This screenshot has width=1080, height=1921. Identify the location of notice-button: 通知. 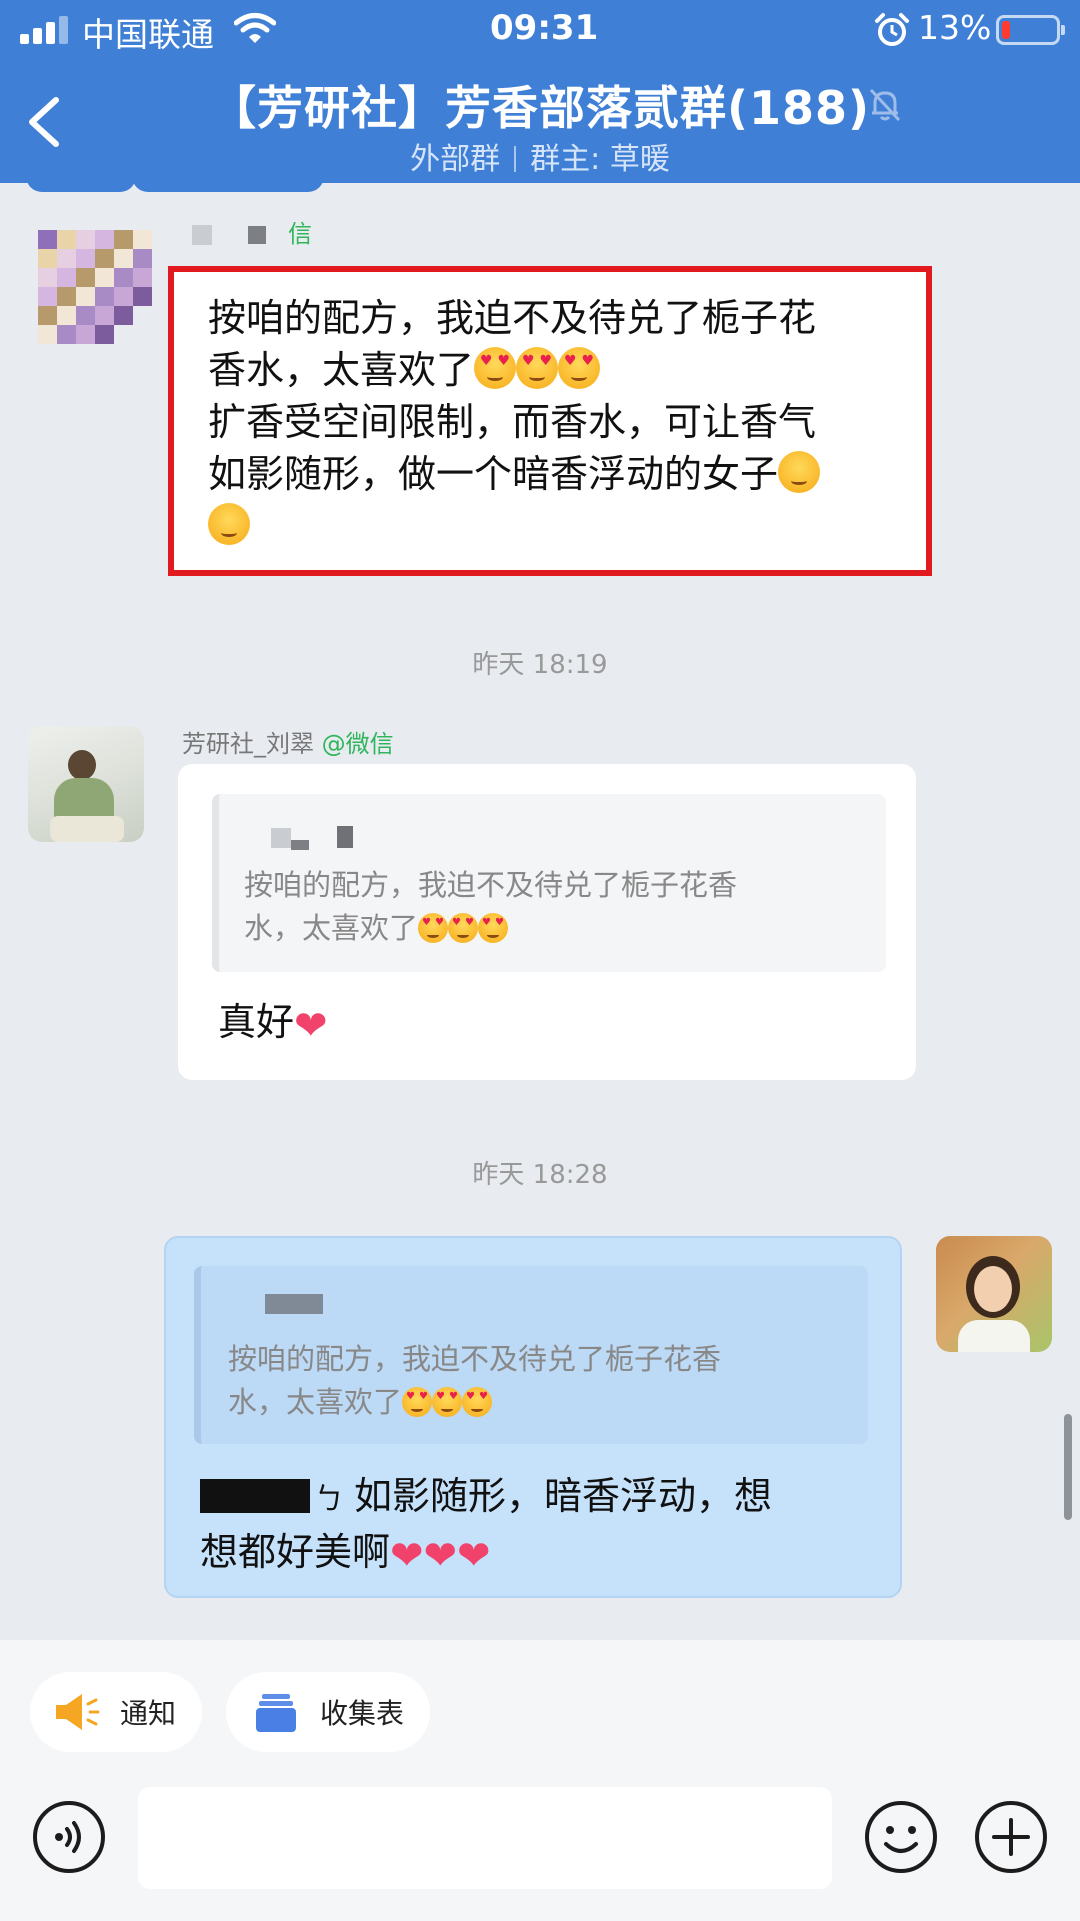
(116, 1712).